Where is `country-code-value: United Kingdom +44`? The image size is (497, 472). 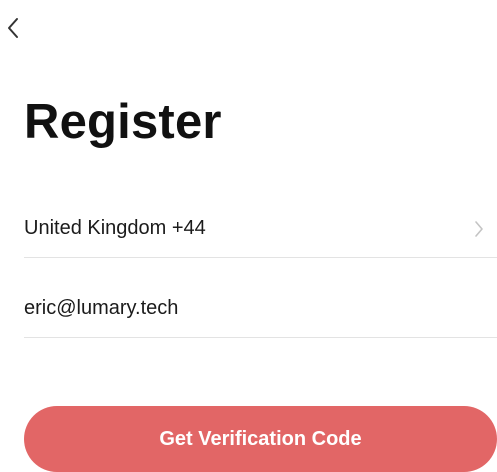 country-code-value: United Kingdom +44 is located at coordinates (115, 228).